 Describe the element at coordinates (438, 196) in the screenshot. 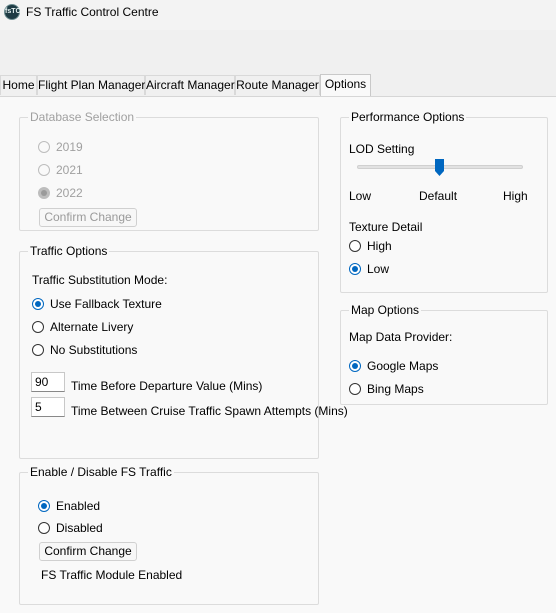

I see `lod-tick-default: Default` at that location.